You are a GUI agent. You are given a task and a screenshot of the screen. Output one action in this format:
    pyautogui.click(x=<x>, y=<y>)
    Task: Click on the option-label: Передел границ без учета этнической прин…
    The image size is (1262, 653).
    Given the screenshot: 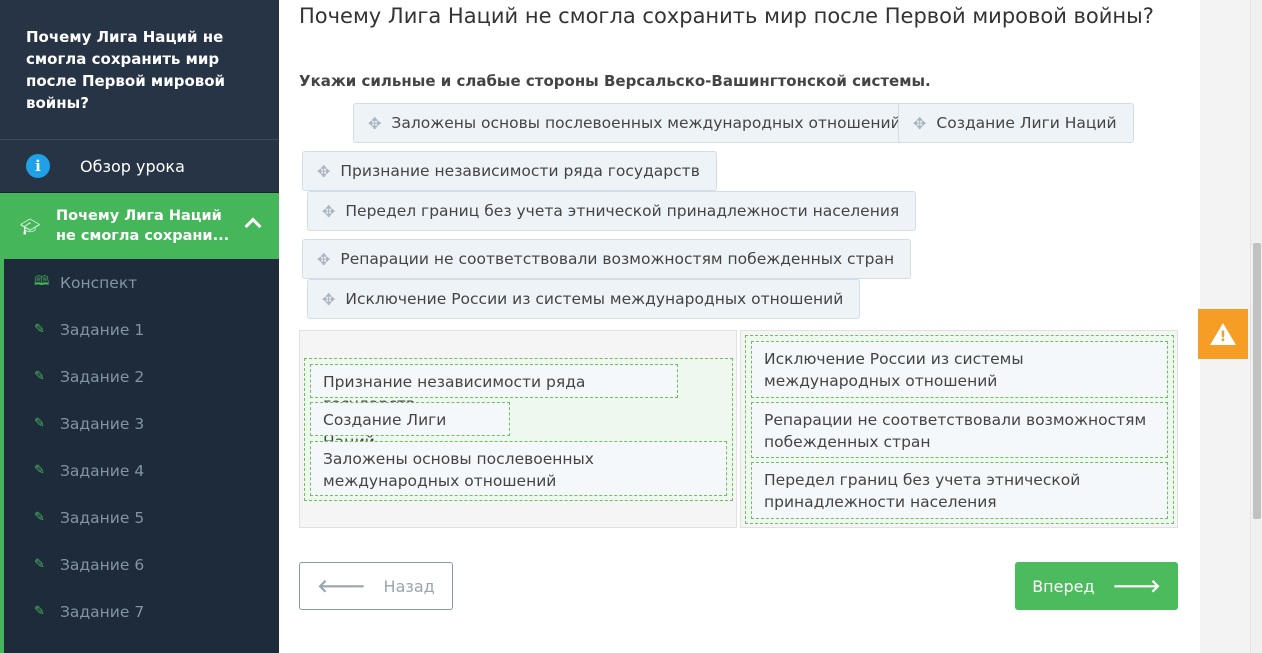 What is the action you would take?
    pyautogui.click(x=622, y=211)
    